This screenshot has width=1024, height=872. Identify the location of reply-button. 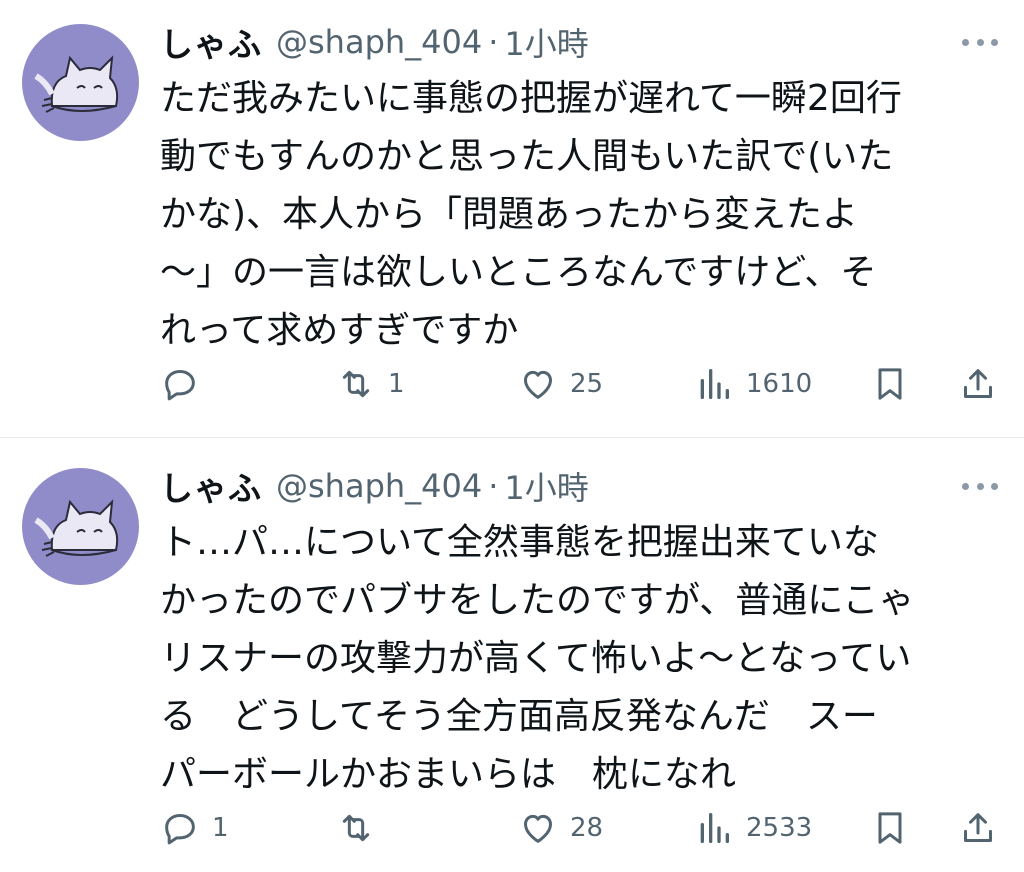
(186, 384).